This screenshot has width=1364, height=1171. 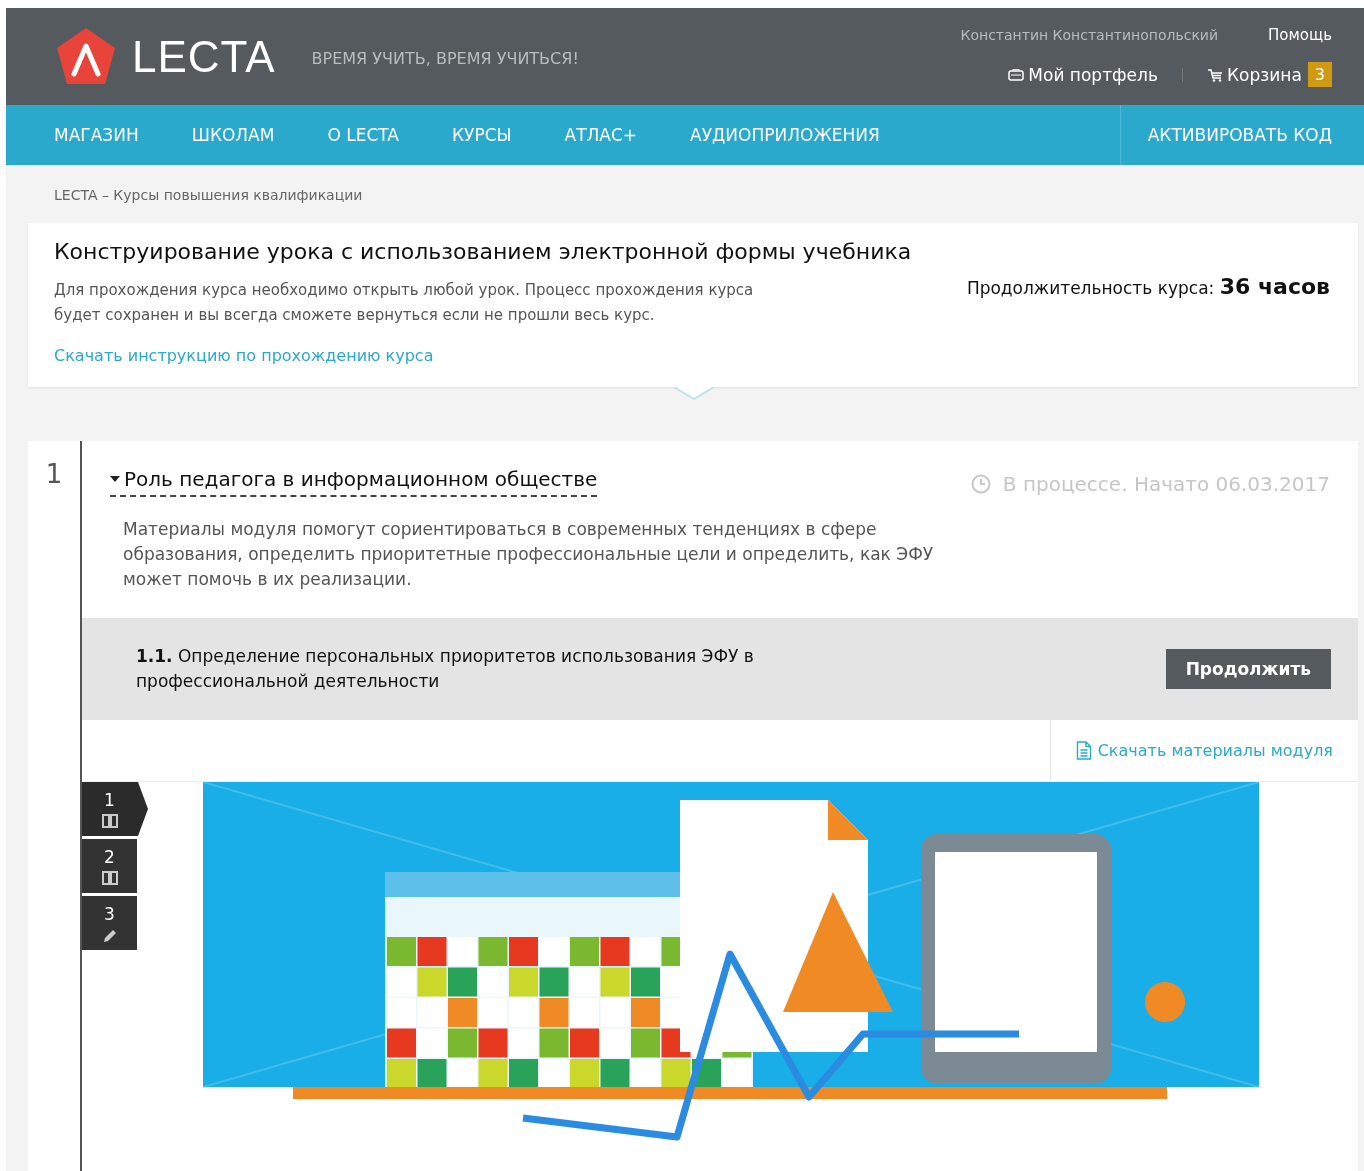 I want to click on nav-link: МАГАЗИН, so click(x=96, y=135).